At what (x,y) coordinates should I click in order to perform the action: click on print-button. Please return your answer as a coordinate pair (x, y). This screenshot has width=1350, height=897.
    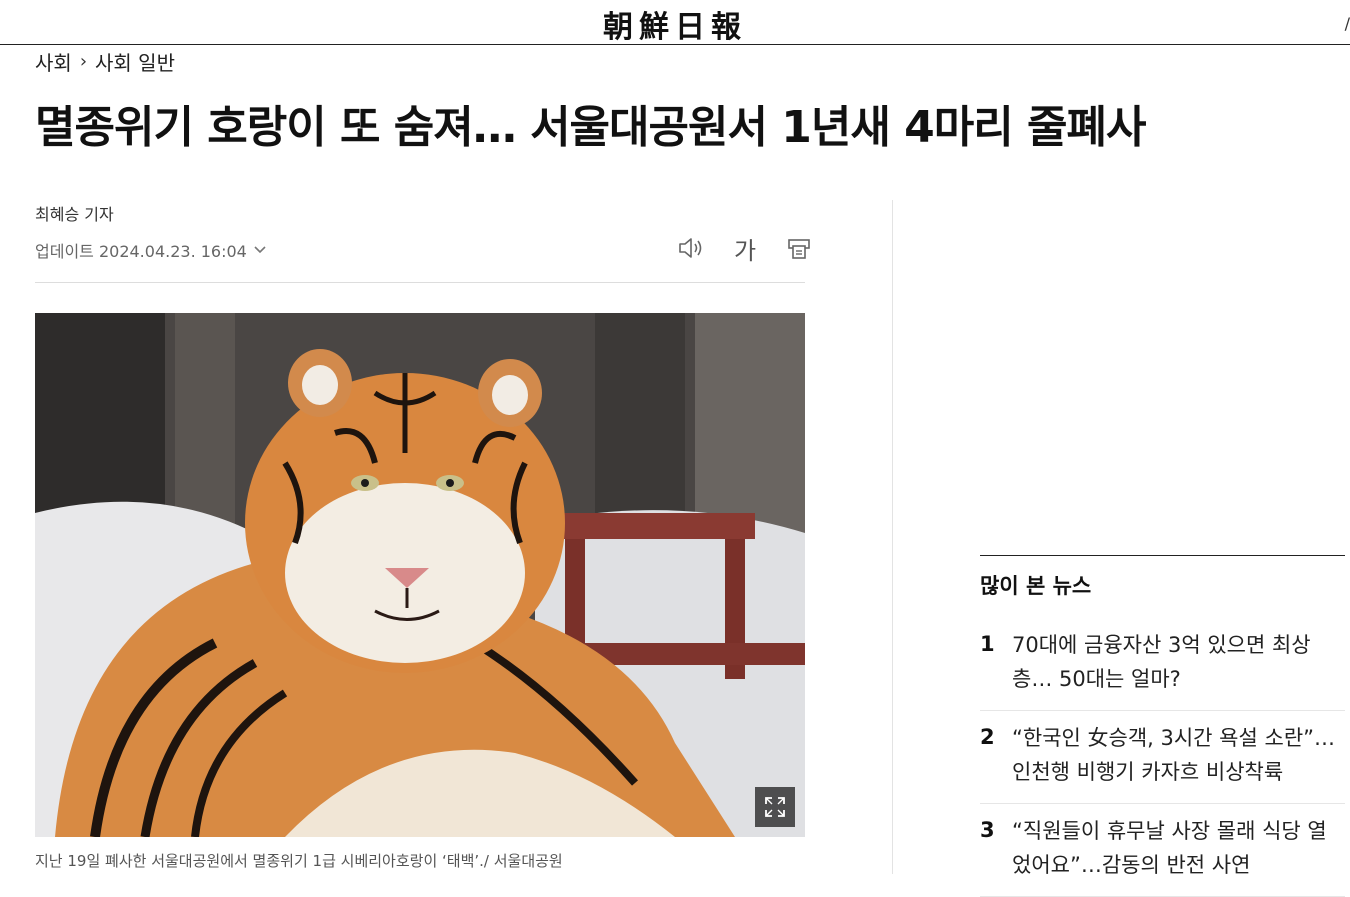
    Looking at the image, I should click on (799, 248).